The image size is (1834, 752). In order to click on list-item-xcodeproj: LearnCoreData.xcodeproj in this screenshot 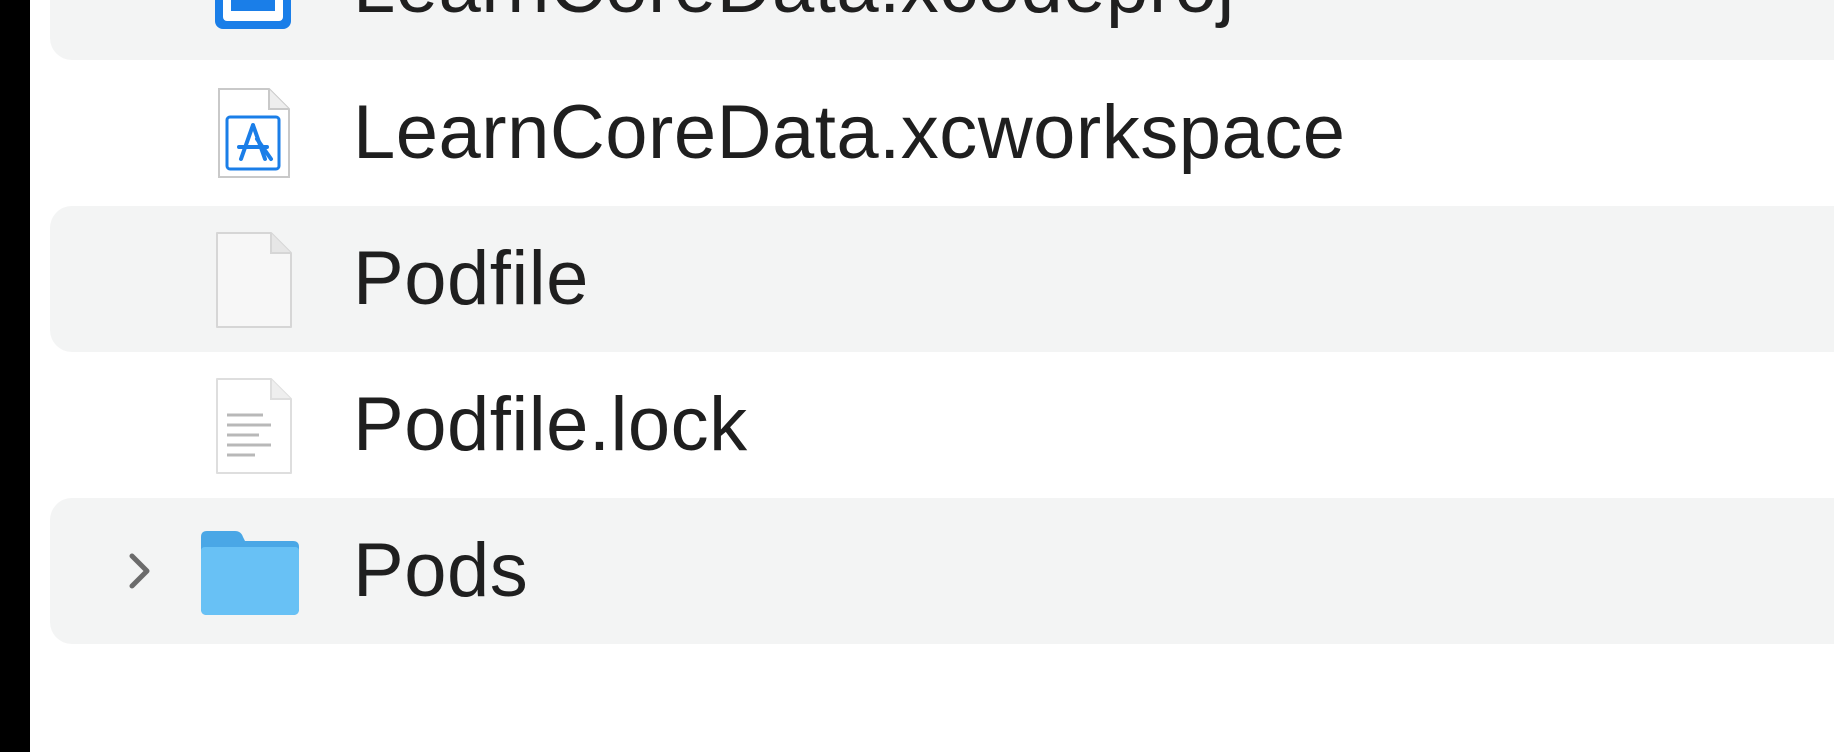, I will do `click(942, 30)`.